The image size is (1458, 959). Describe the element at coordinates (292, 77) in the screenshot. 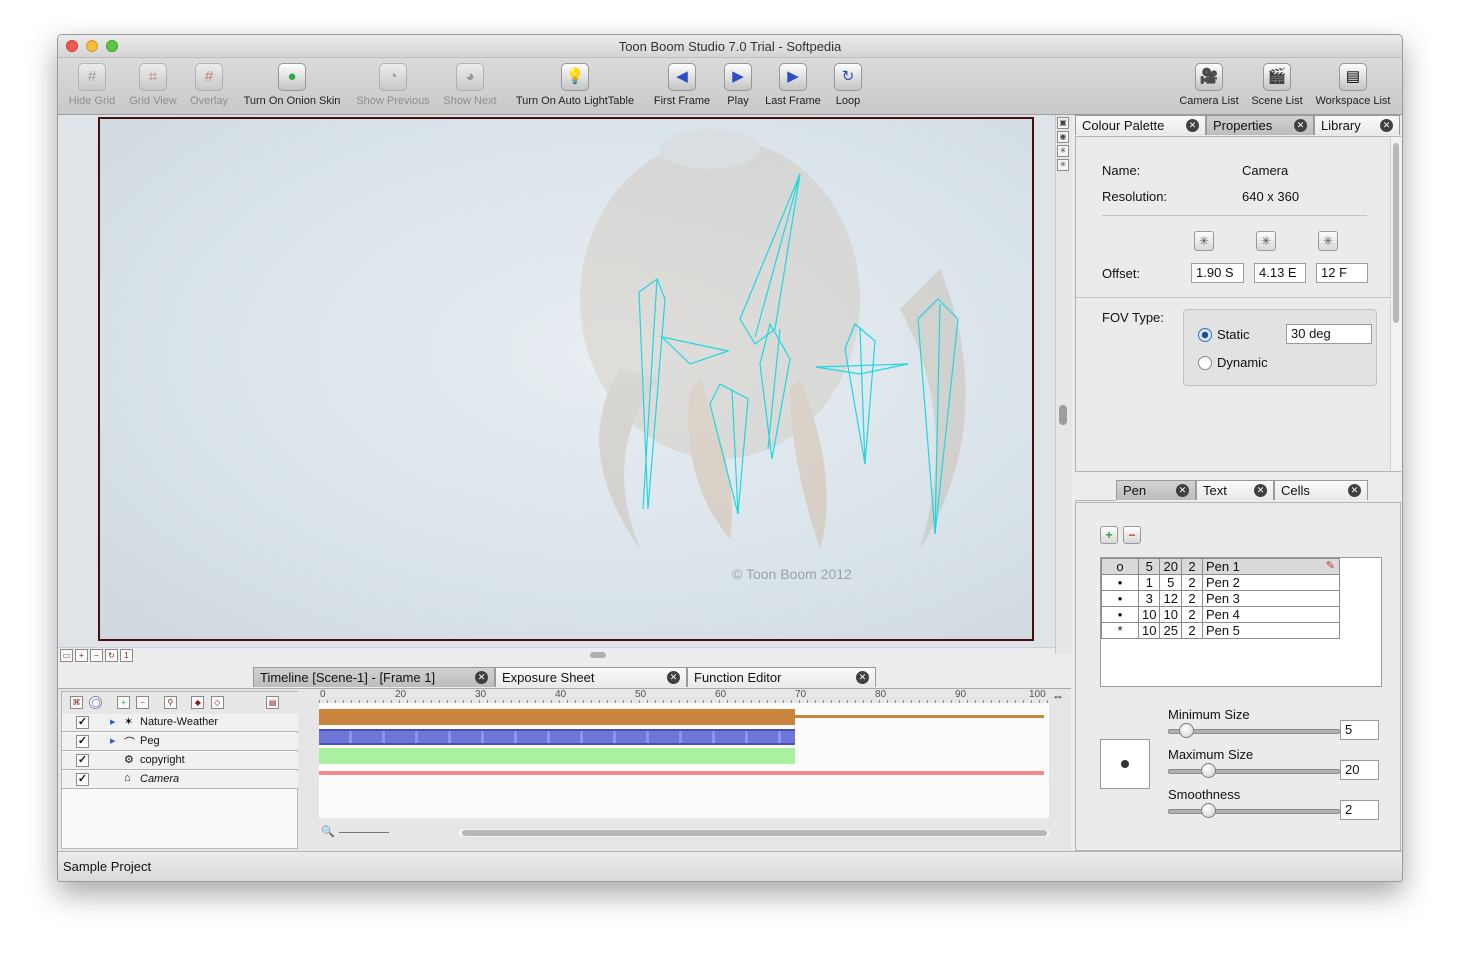

I see `onion-skin-icon: ●` at that location.